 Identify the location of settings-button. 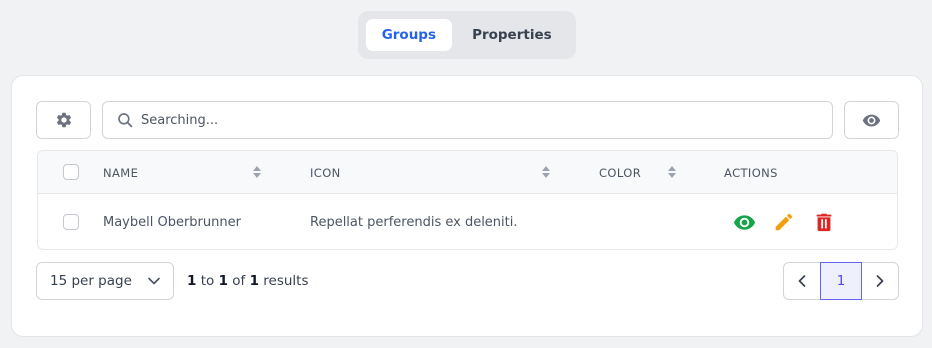
(63, 120).